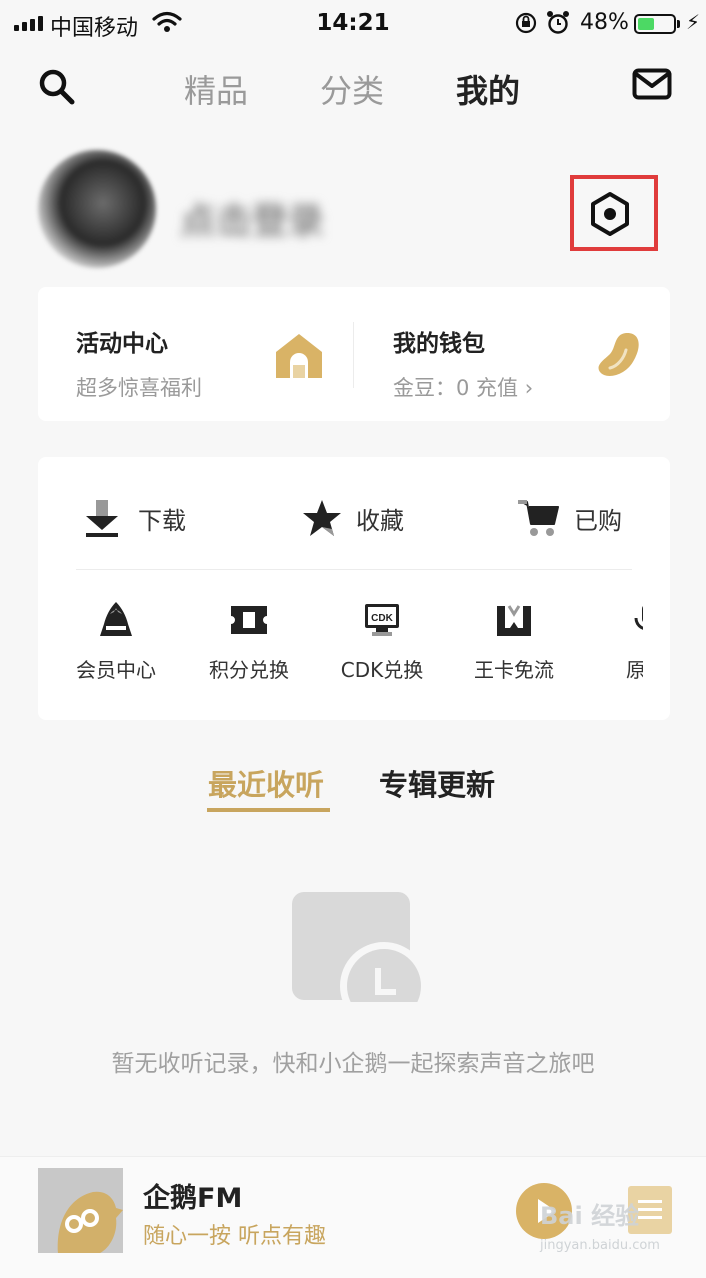 This screenshot has width=706, height=1278. What do you see at coordinates (604, 22) in the screenshot?
I see `battery-percent: 48%` at bounding box center [604, 22].